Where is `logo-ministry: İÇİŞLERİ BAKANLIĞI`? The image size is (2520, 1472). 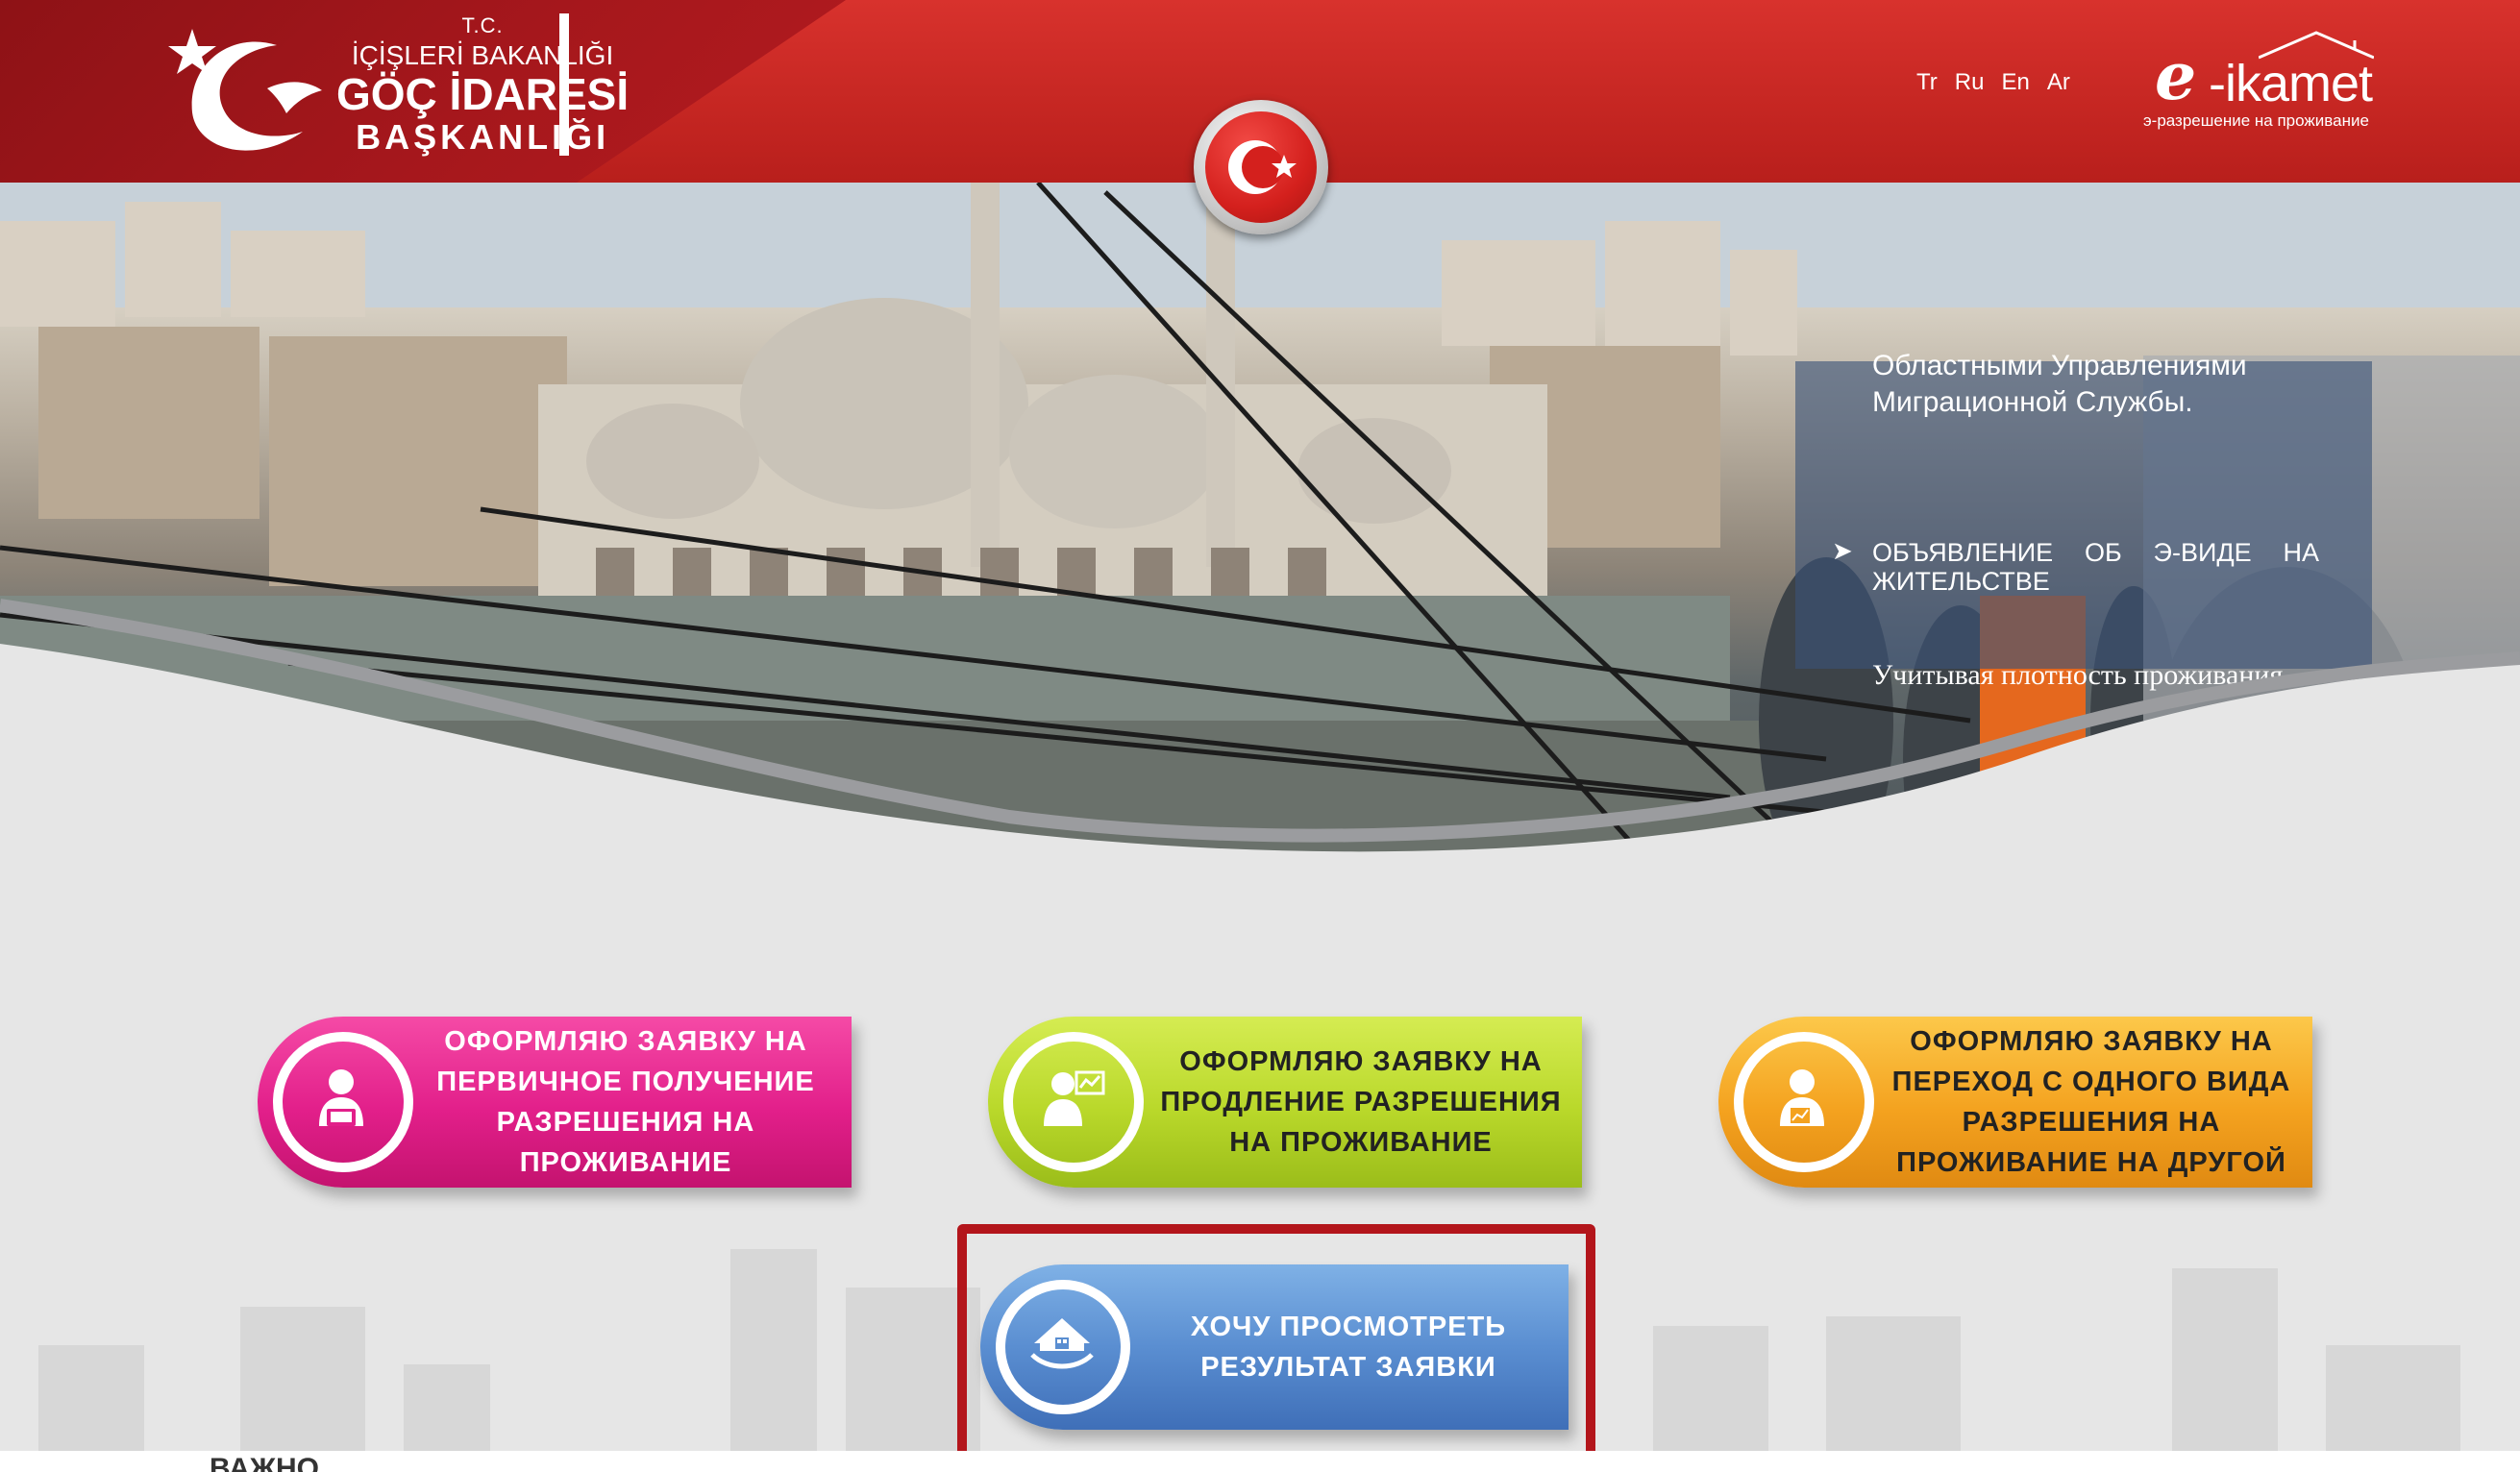 logo-ministry: İÇİŞLERİ BAKANLIĞI is located at coordinates (482, 55).